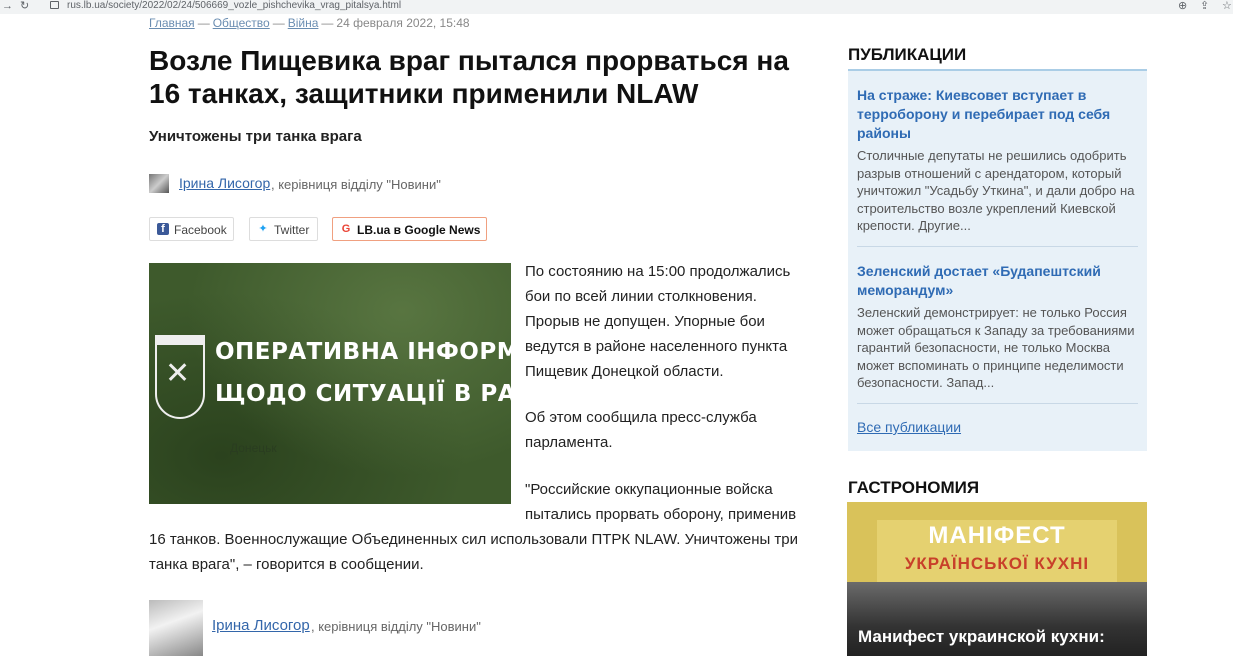 The width and height of the screenshot is (1233, 656). Describe the element at coordinates (178, 373) in the screenshot. I see `crossed-arrows-icon: ✕` at that location.